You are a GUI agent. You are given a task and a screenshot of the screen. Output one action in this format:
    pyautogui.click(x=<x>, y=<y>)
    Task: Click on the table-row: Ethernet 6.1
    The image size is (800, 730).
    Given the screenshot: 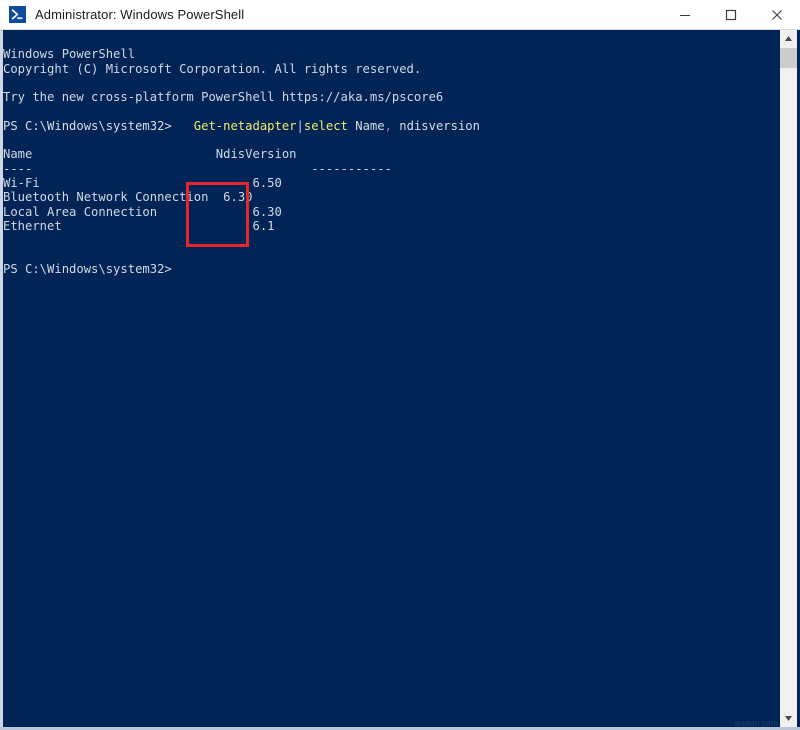 What is the action you would take?
    pyautogui.click(x=391, y=226)
    